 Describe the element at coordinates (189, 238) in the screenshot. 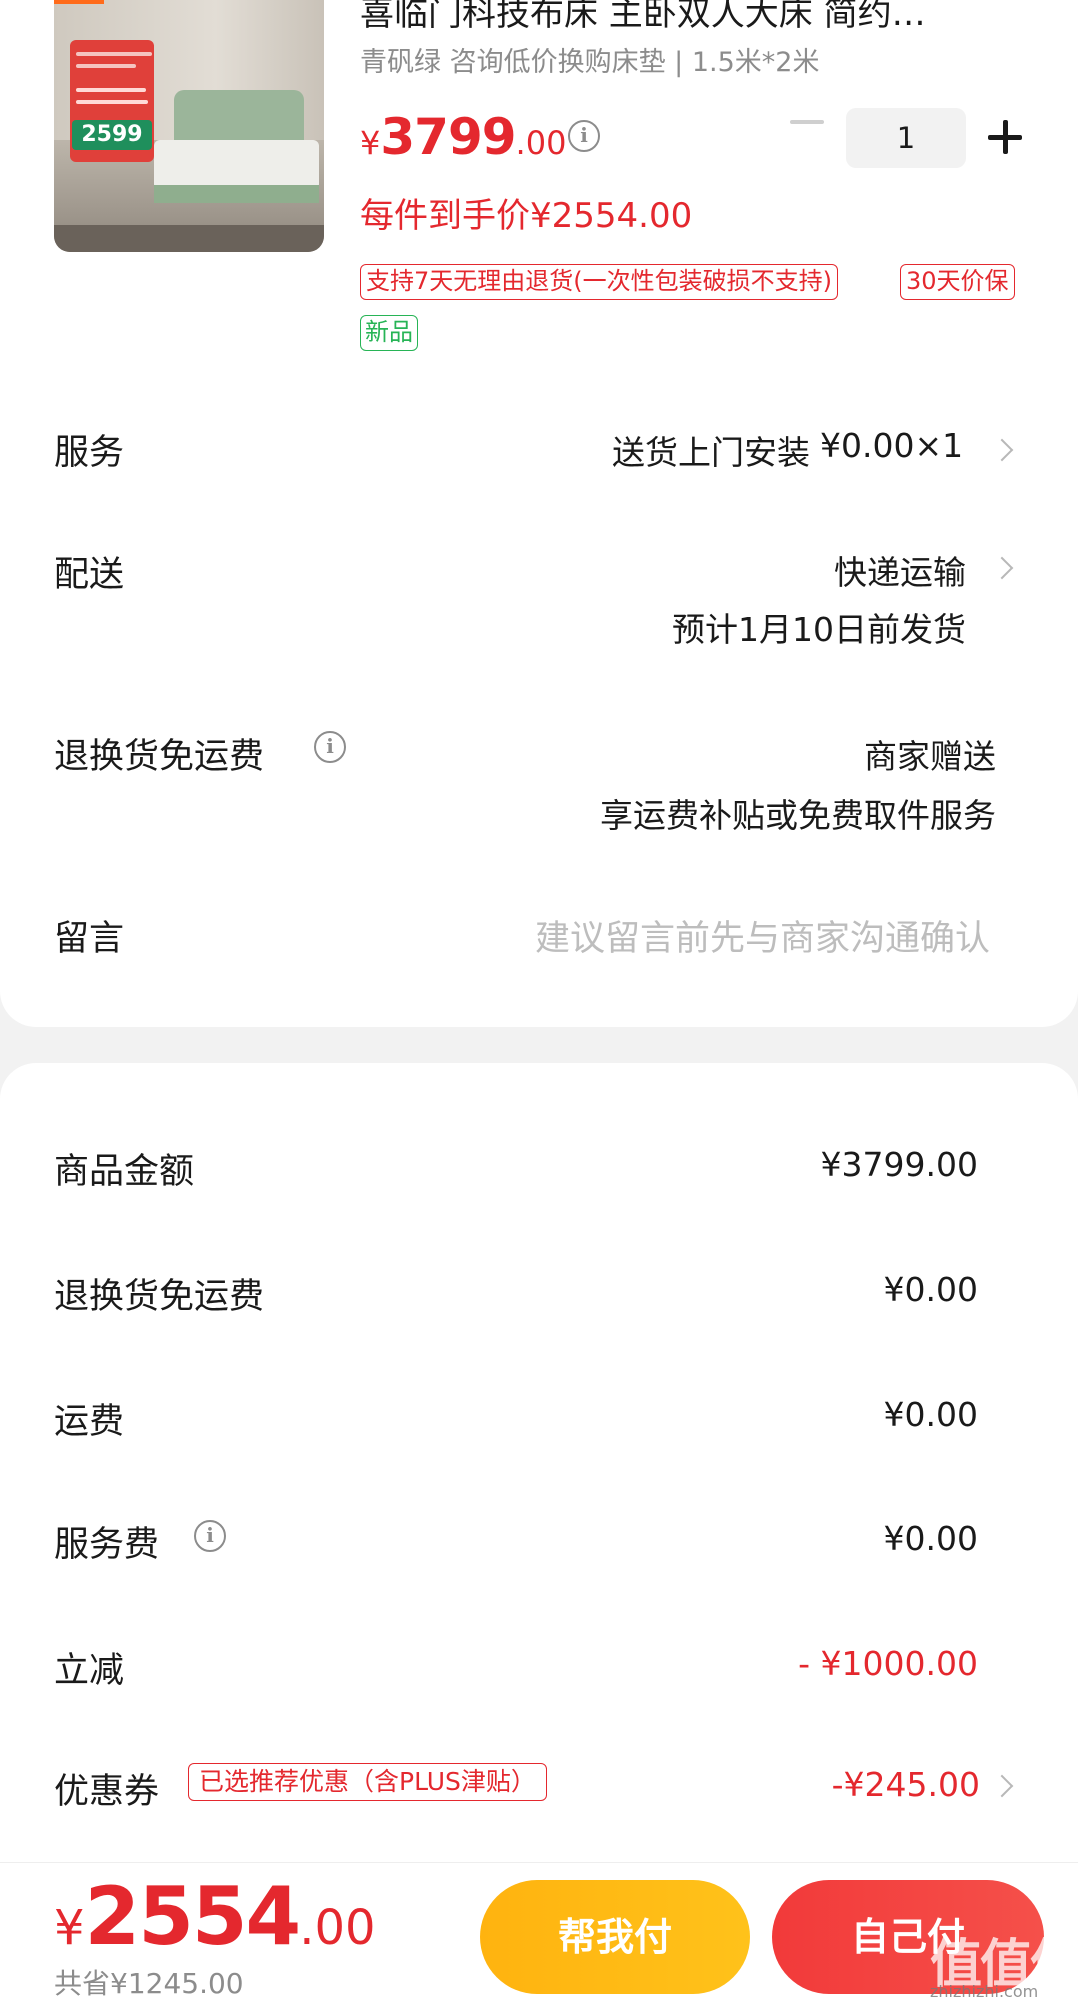

I see `image-bottom-strip` at that location.